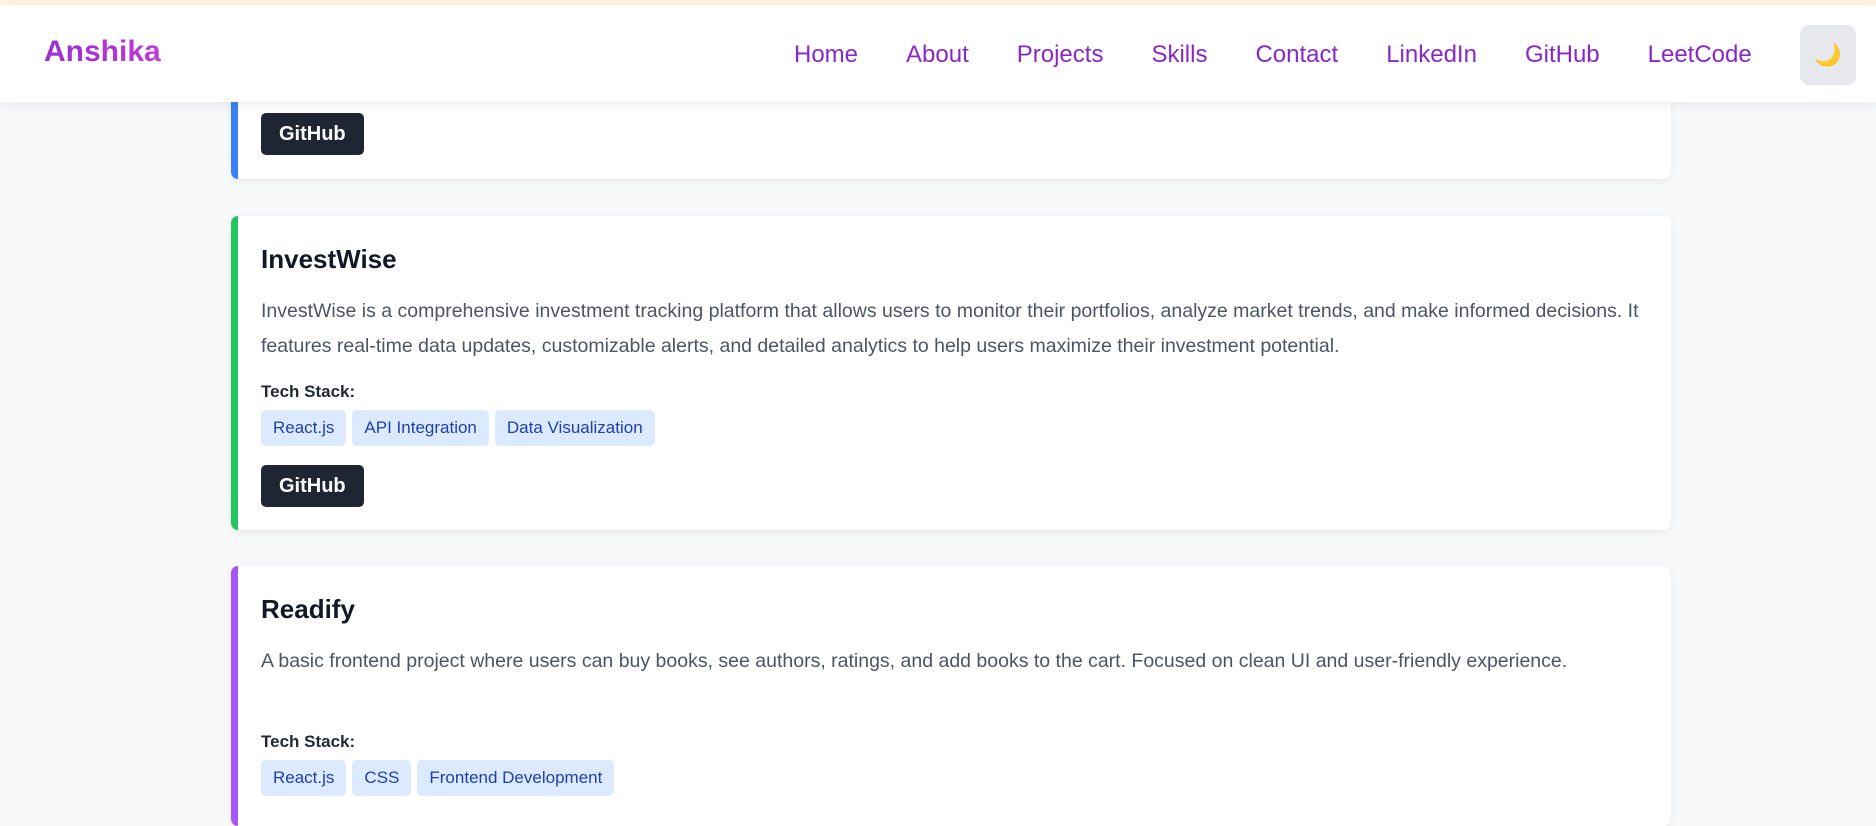 The width and height of the screenshot is (1876, 826). I want to click on tech-stack-tags: React.js CSS Frontend Development, so click(440, 778).